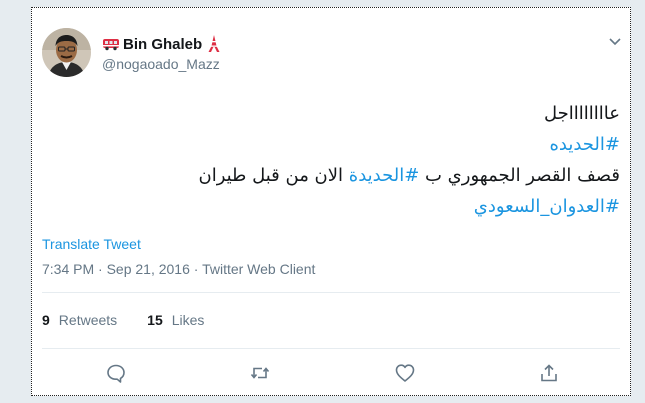  Describe the element at coordinates (584, 144) in the screenshot. I see `hashtag-link: #الحديده` at that location.